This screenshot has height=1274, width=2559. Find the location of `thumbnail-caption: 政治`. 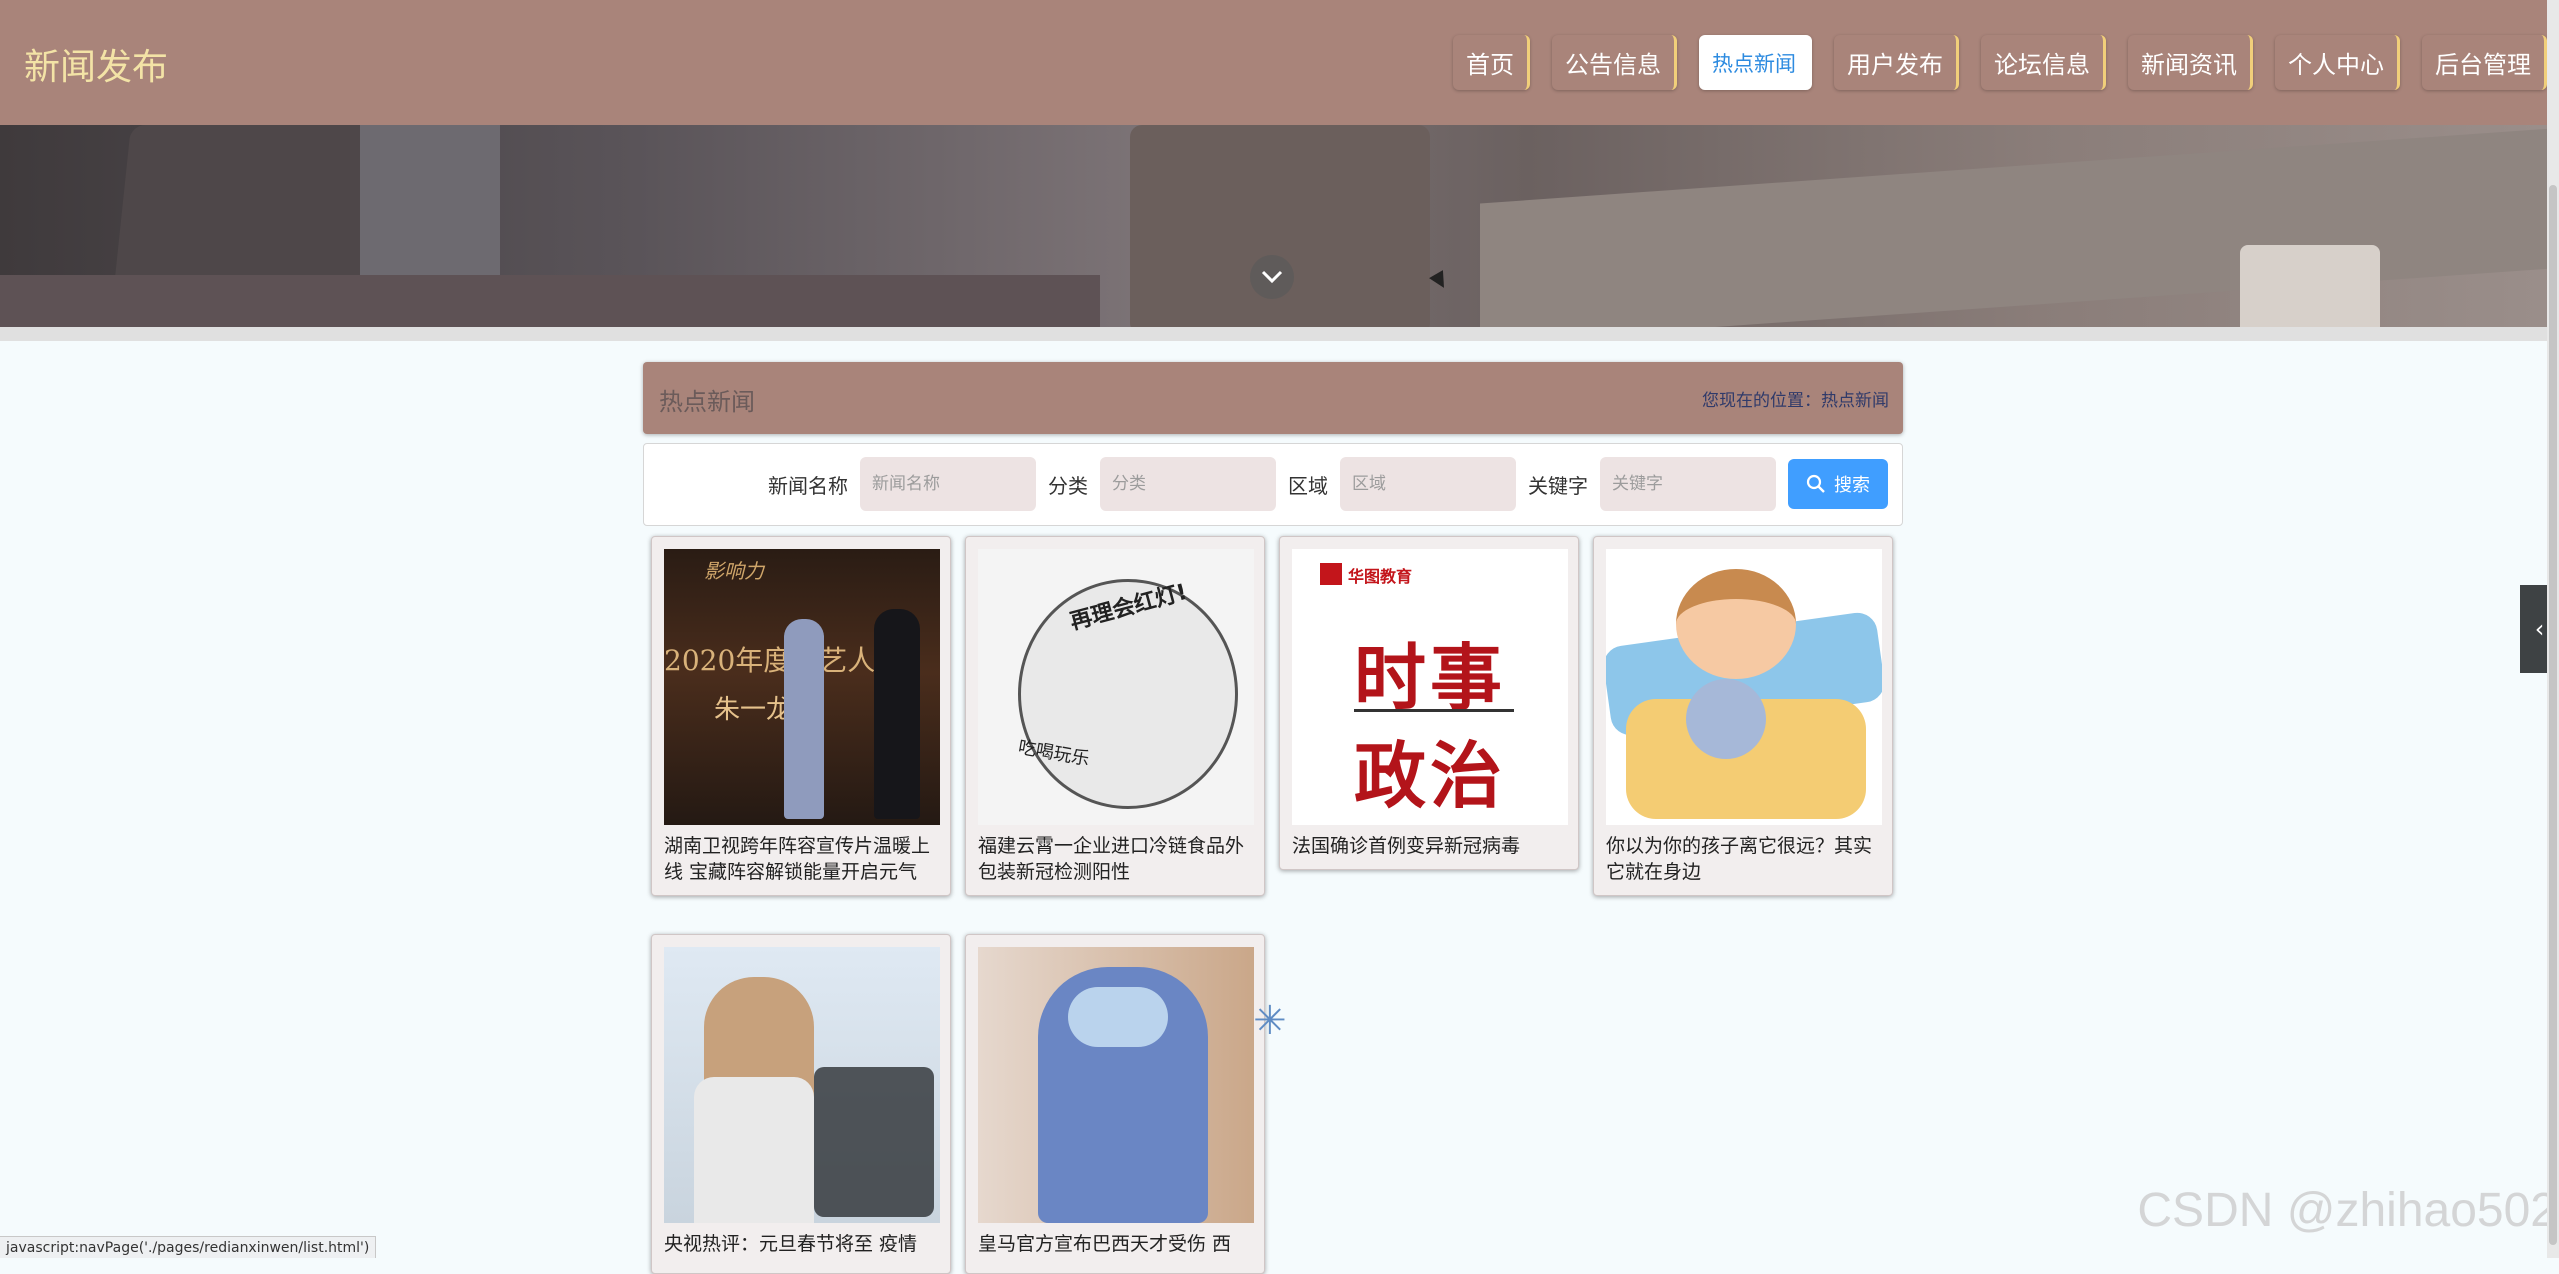

thumbnail-caption: 政治 is located at coordinates (1430, 776).